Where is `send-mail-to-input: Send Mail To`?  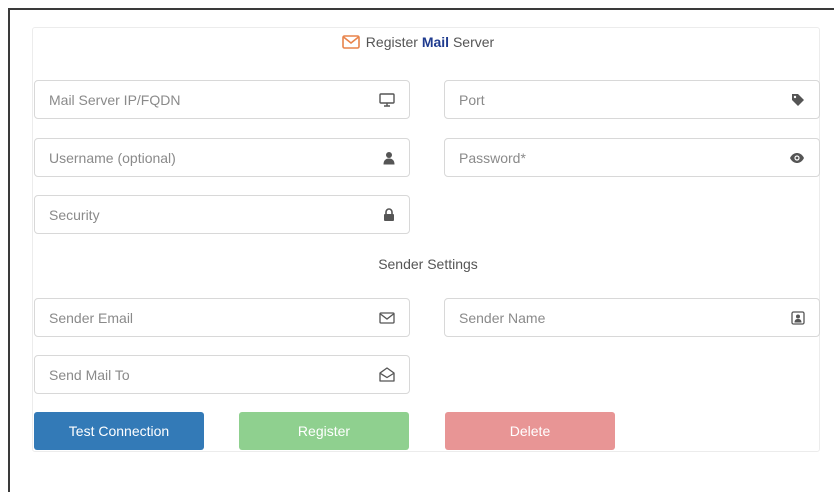
send-mail-to-input: Send Mail To is located at coordinates (222, 374).